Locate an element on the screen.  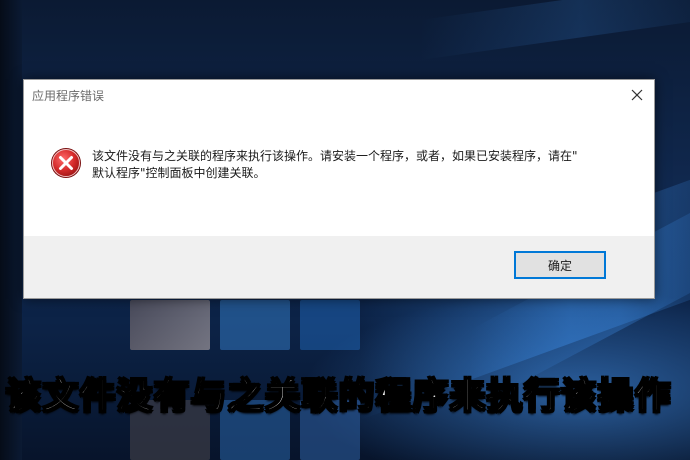
close-button is located at coordinates (637, 95).